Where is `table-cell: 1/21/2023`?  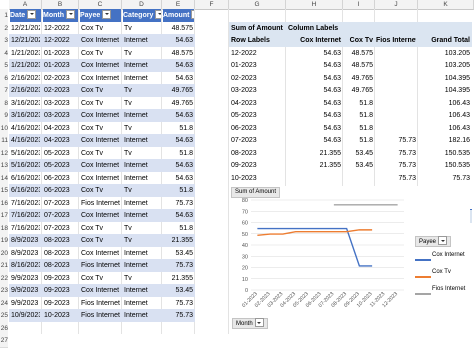 table-cell: 1/21/2023 is located at coordinates (25, 65).